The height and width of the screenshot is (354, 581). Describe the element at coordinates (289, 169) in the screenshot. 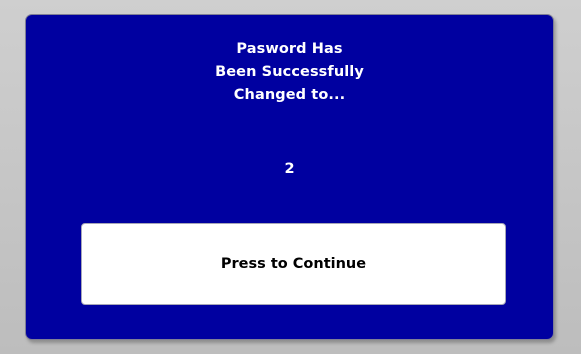

I see `new-password-value: 2` at that location.